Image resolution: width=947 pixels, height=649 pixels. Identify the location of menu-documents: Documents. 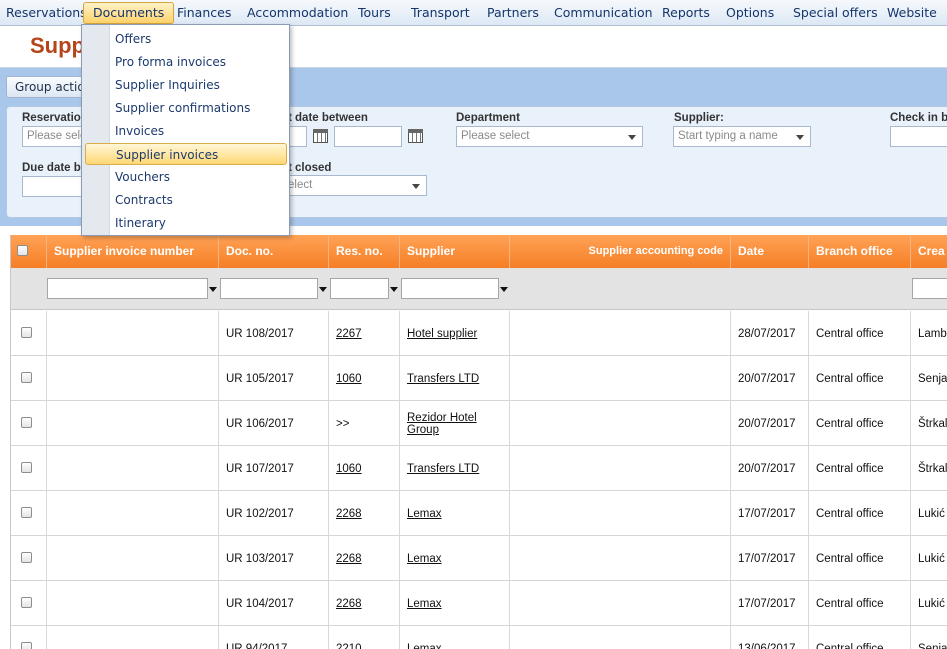
(129, 13).